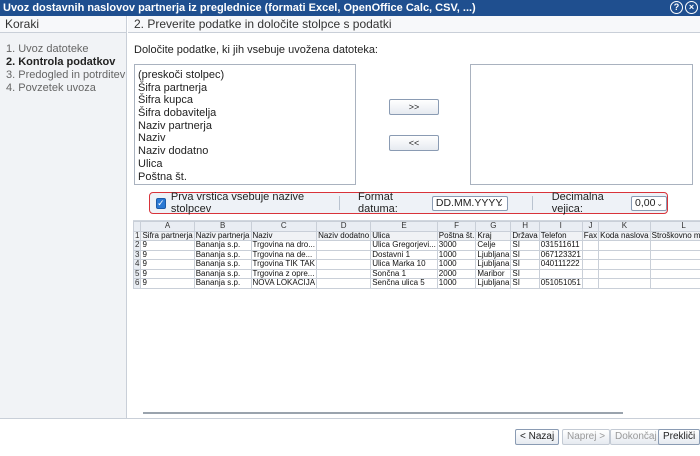  I want to click on table-cell: Senčna ulica 5, so click(404, 283).